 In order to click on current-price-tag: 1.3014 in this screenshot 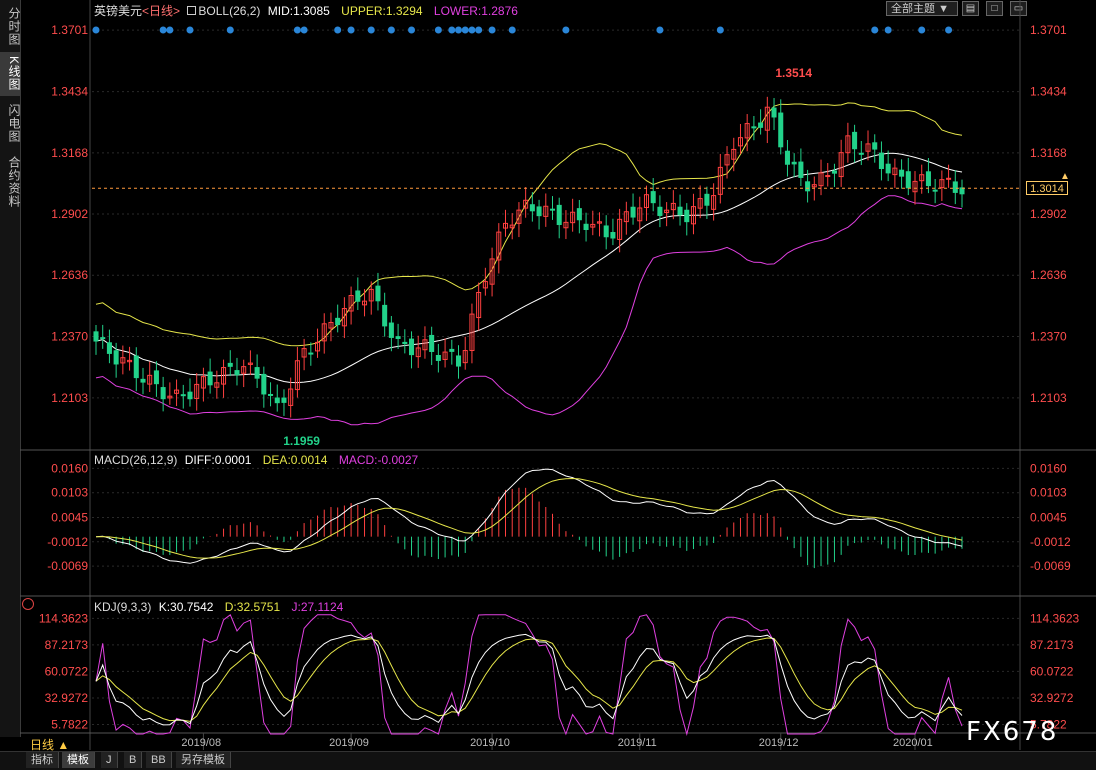, I will do `click(1047, 188)`.